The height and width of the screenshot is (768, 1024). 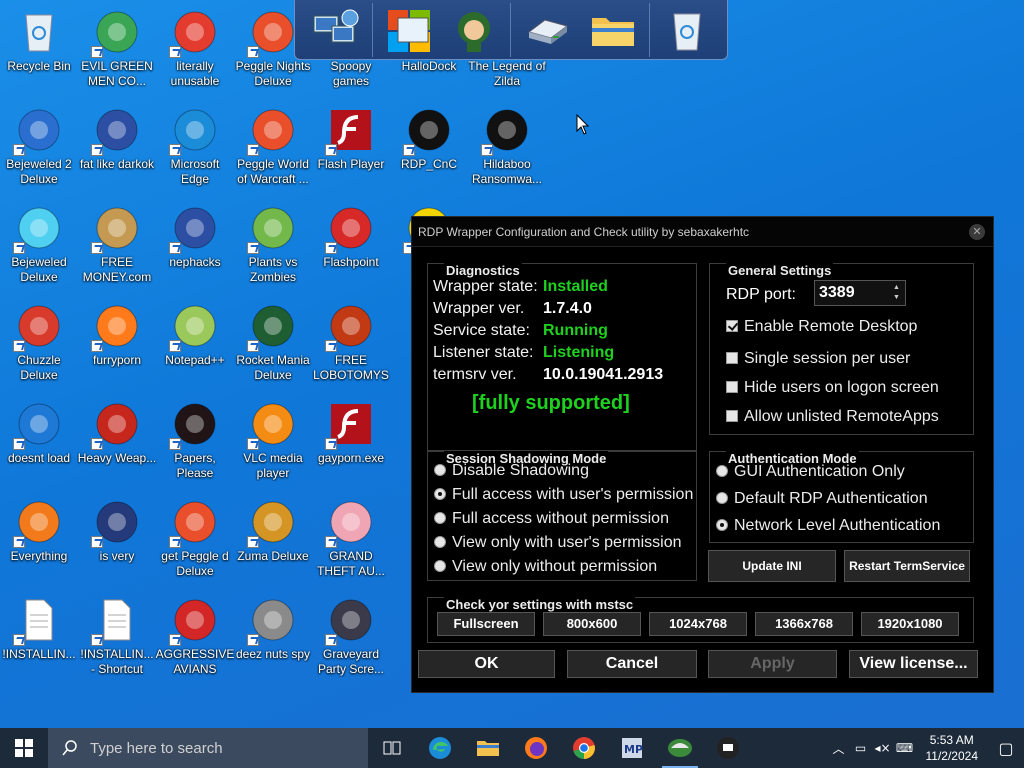 What do you see at coordinates (117, 246) in the screenshot?
I see `desktop-icon: FREE MONEY.com` at bounding box center [117, 246].